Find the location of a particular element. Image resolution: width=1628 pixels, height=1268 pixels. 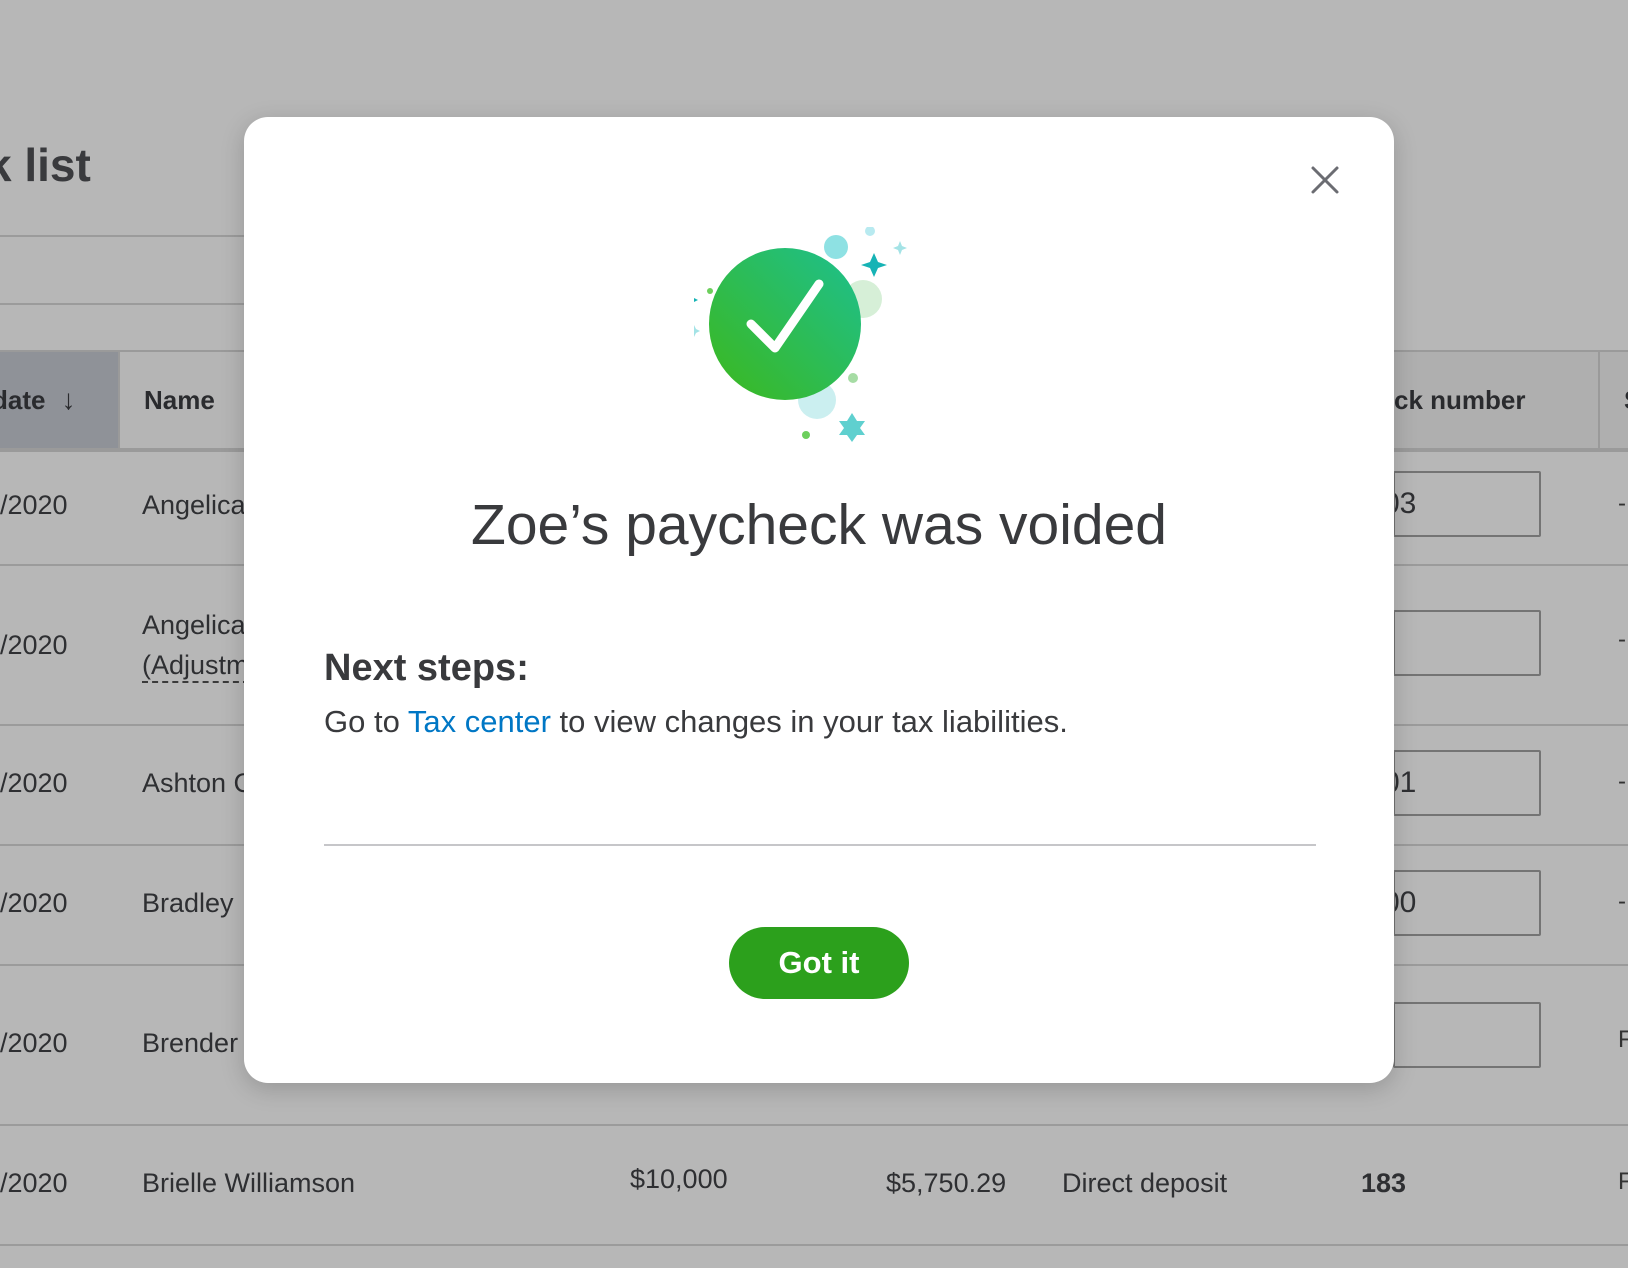

dialog-title: Zoe’s paycheck was voided is located at coordinates (819, 525).